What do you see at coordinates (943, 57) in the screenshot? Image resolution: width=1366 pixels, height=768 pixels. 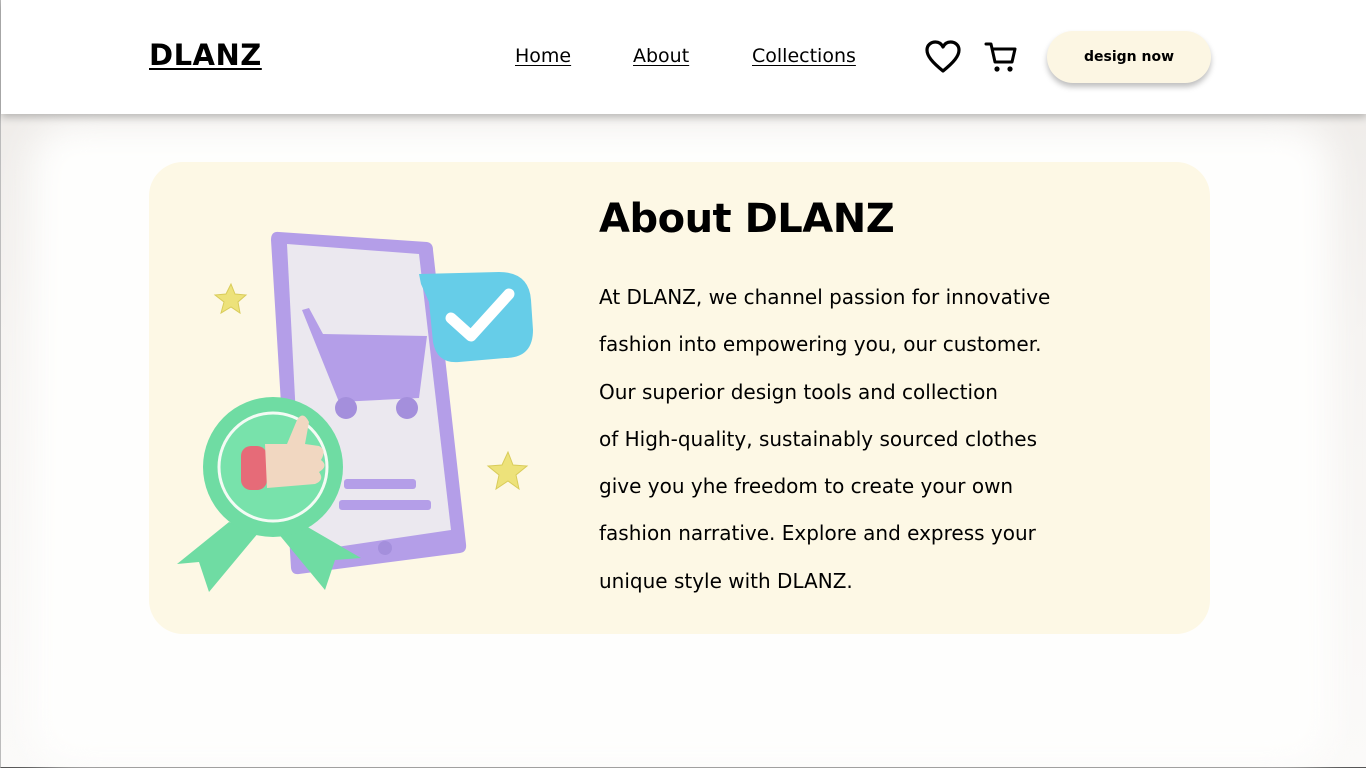 I see `heart-icon` at bounding box center [943, 57].